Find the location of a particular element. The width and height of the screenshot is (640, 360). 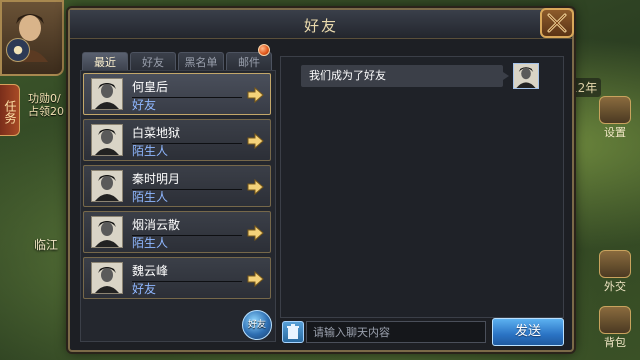

friend-item: 秦时明月 陌生人 is located at coordinates (177, 186).